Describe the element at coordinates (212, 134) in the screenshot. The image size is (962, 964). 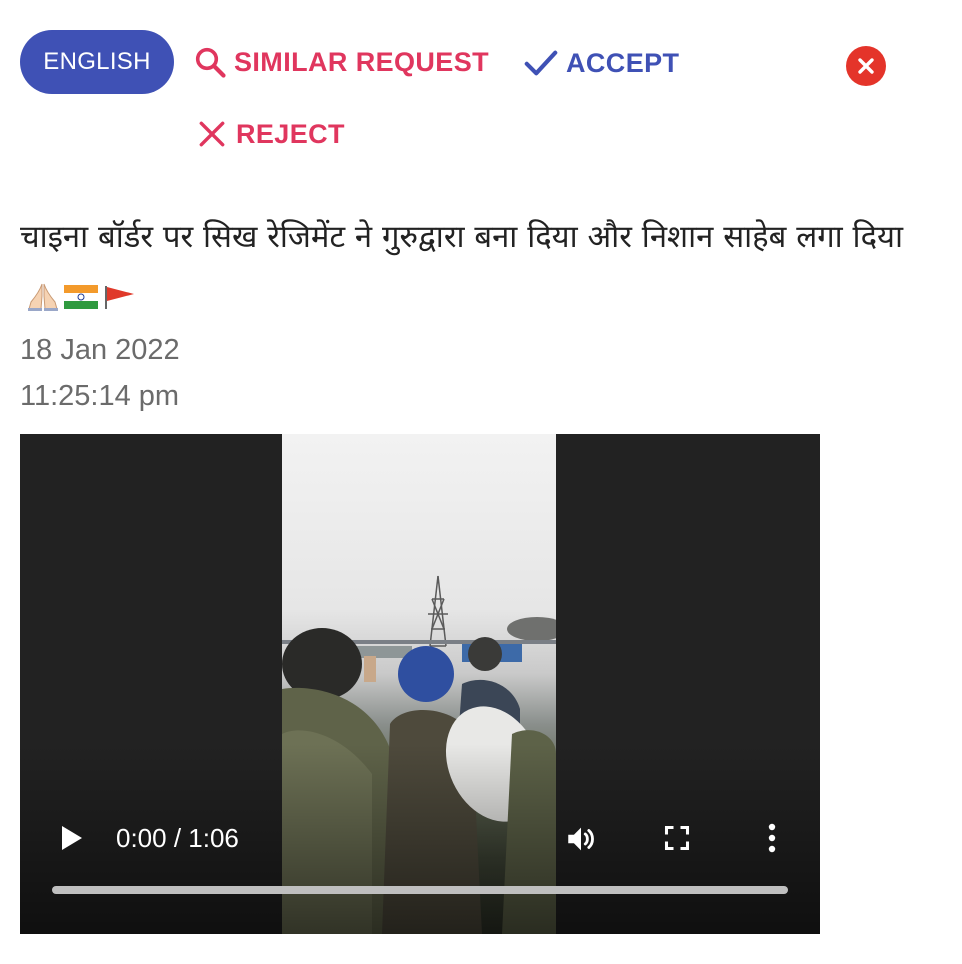
I see `close-icon` at that location.